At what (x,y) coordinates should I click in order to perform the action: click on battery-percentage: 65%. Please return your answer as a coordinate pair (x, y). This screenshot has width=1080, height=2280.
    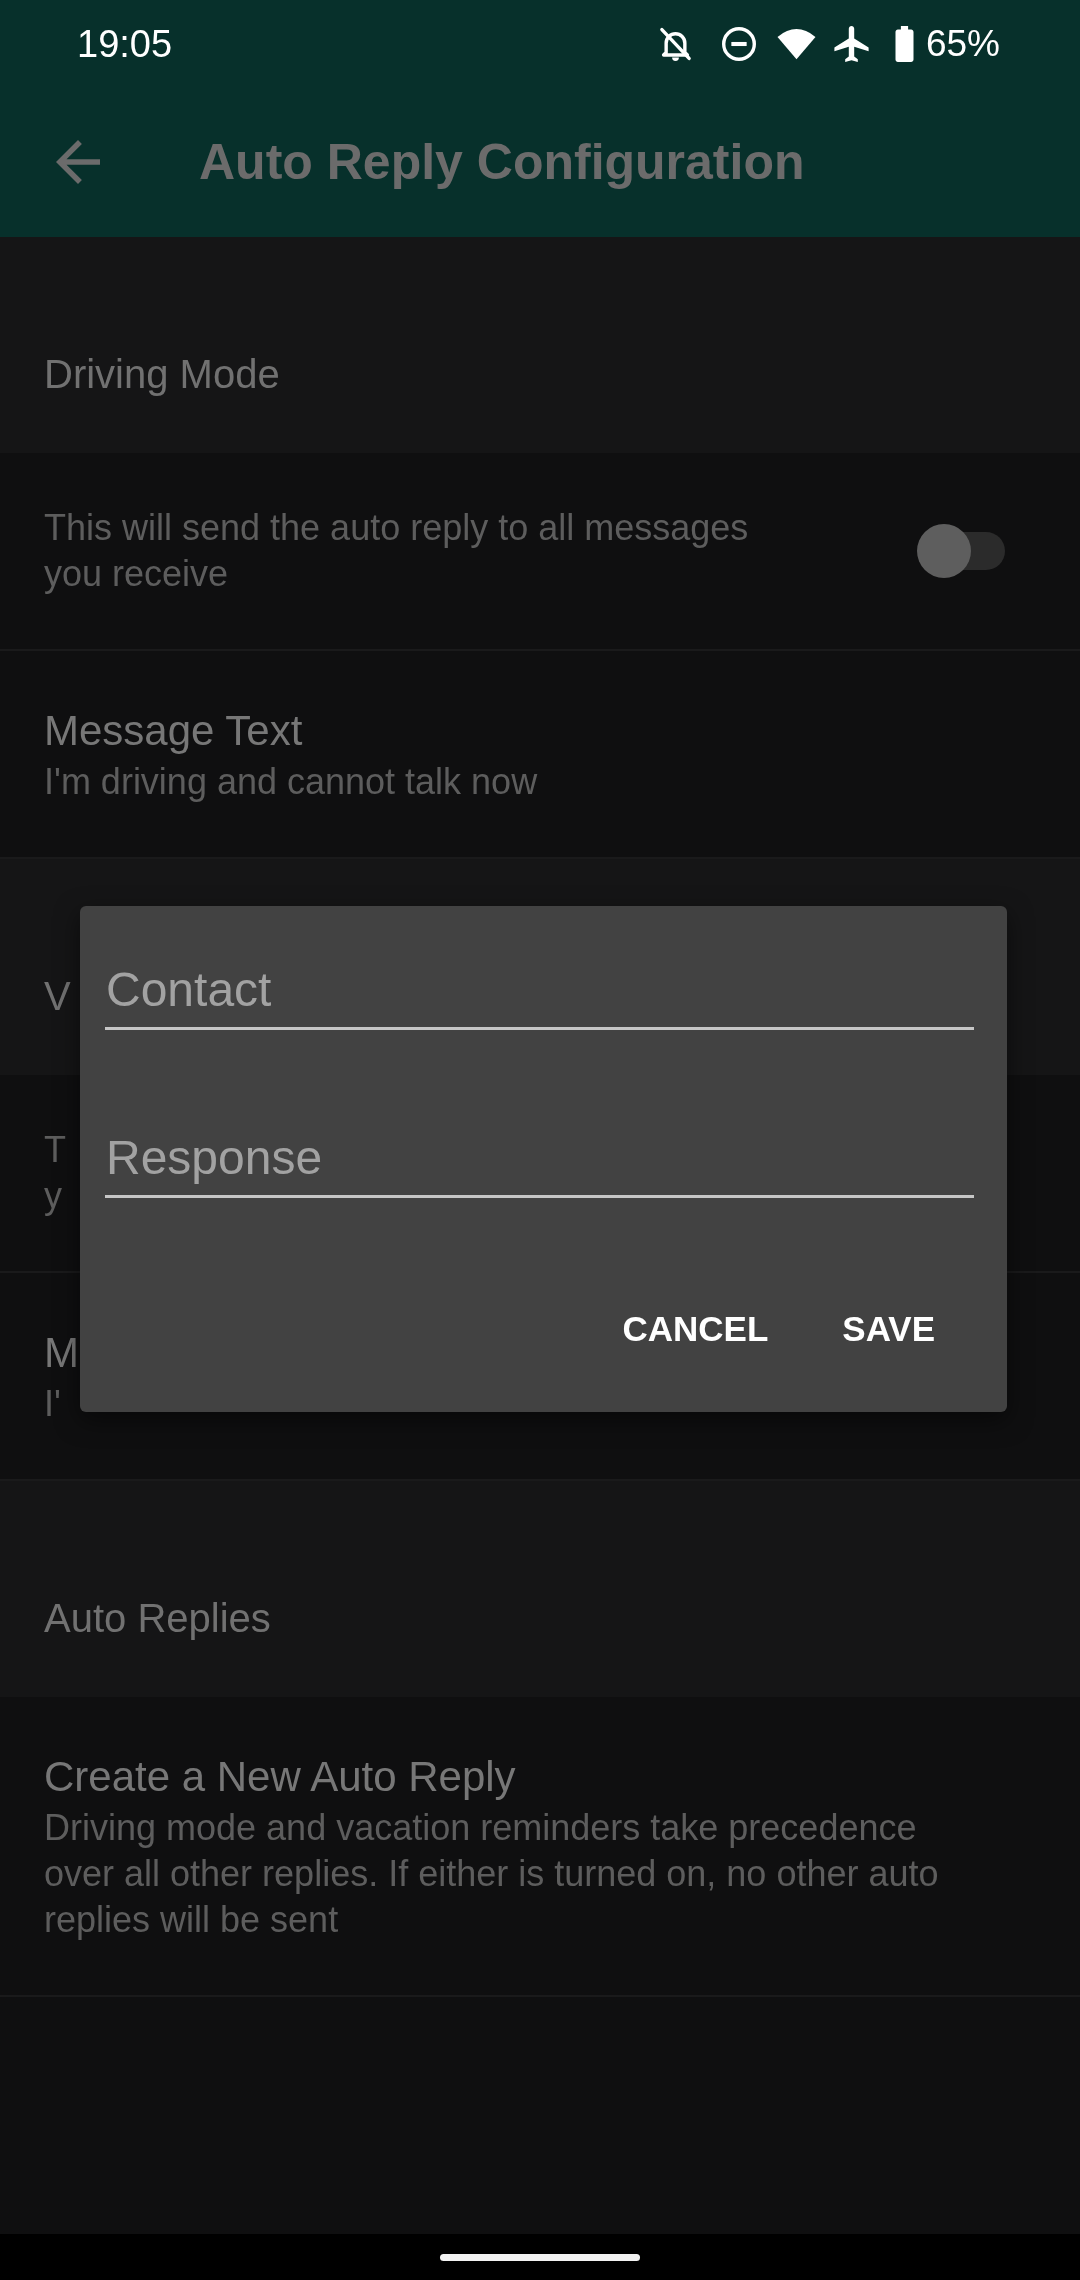
    Looking at the image, I should click on (962, 43).